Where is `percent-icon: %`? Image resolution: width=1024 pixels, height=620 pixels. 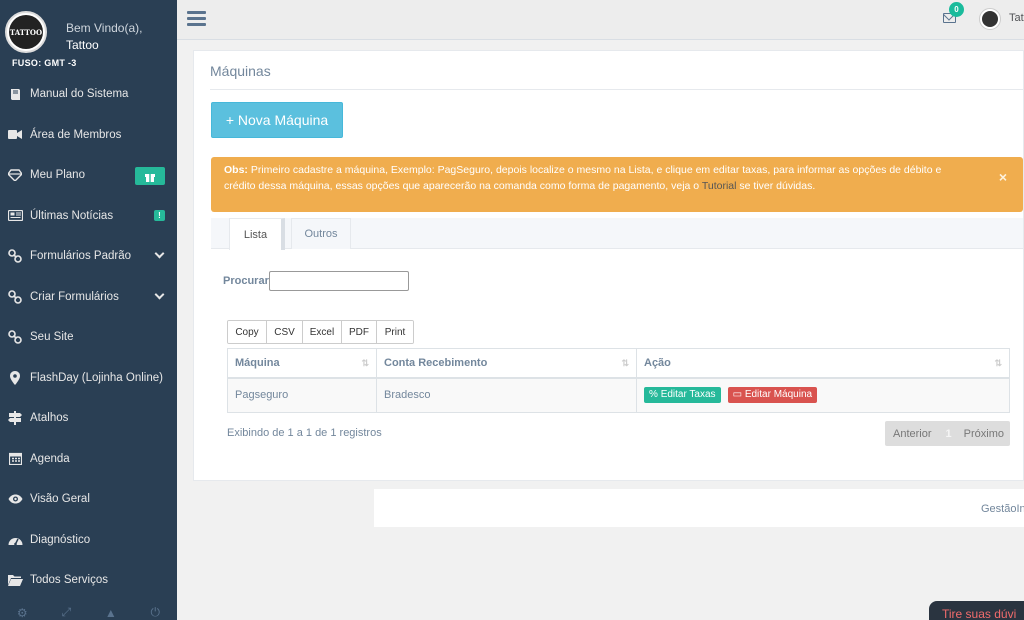
percent-icon: % is located at coordinates (653, 395).